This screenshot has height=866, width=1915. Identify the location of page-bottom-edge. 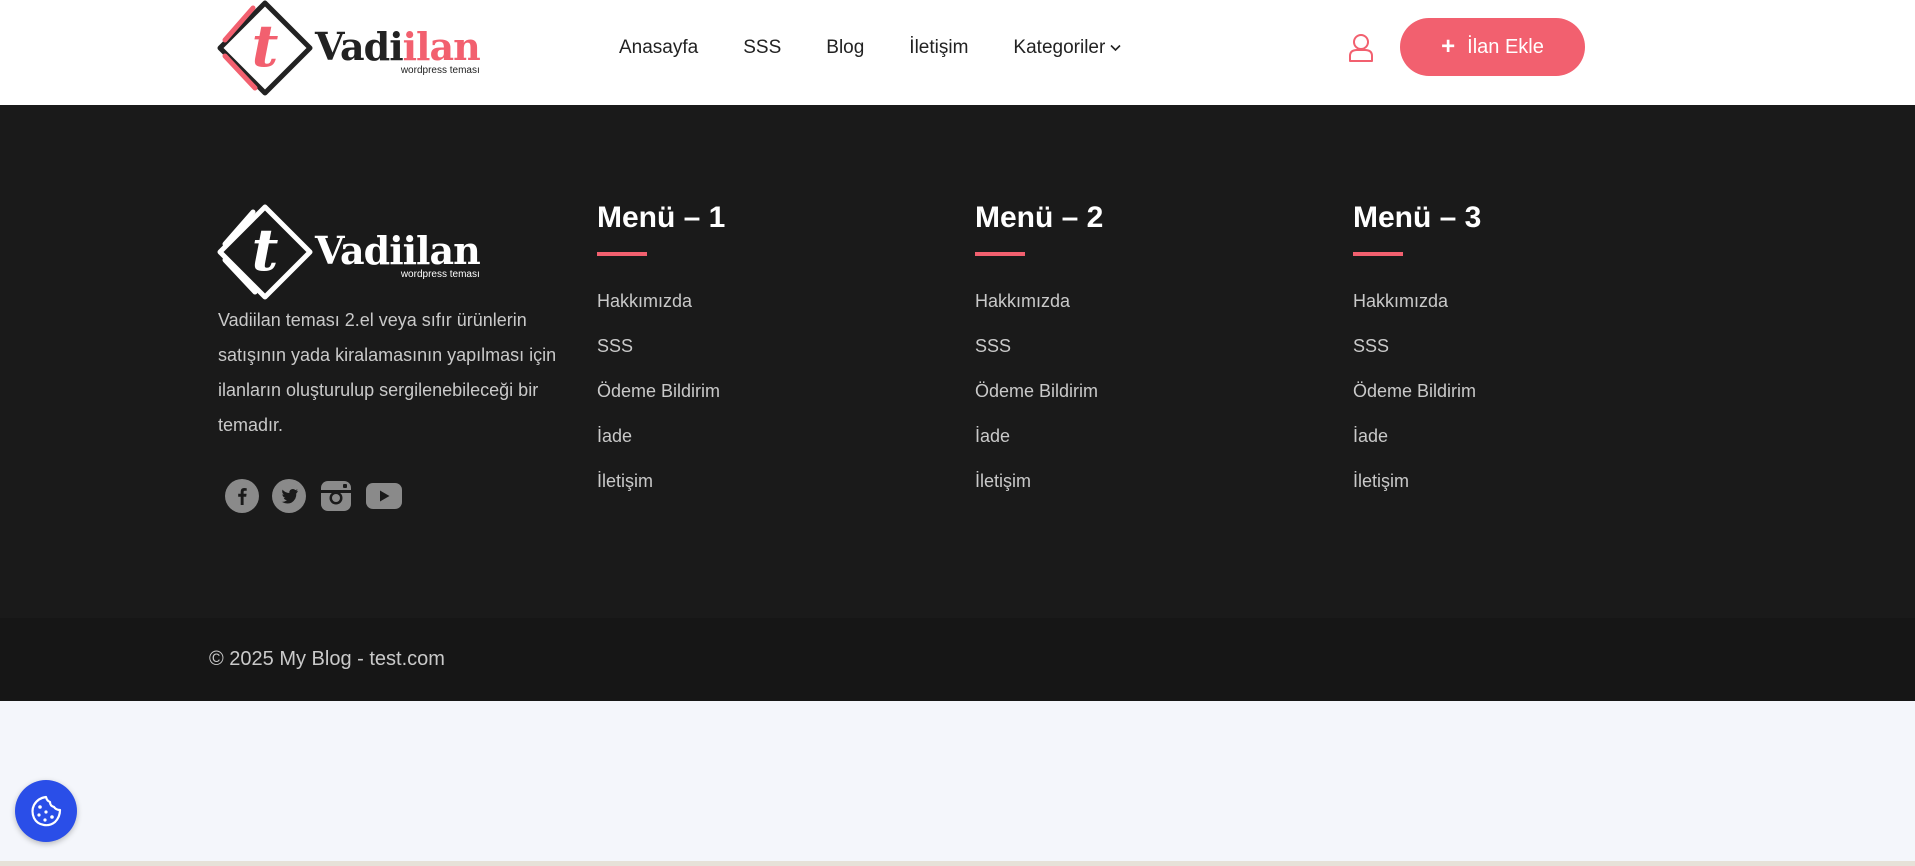
(957, 863).